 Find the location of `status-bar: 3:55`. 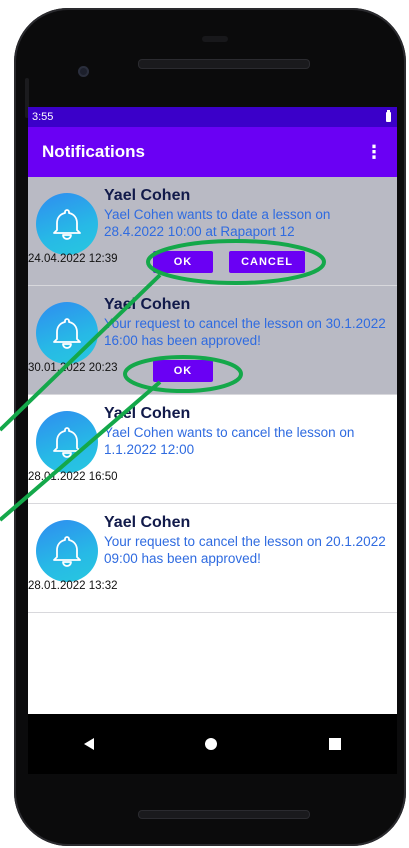

status-bar: 3:55 is located at coordinates (212, 117).